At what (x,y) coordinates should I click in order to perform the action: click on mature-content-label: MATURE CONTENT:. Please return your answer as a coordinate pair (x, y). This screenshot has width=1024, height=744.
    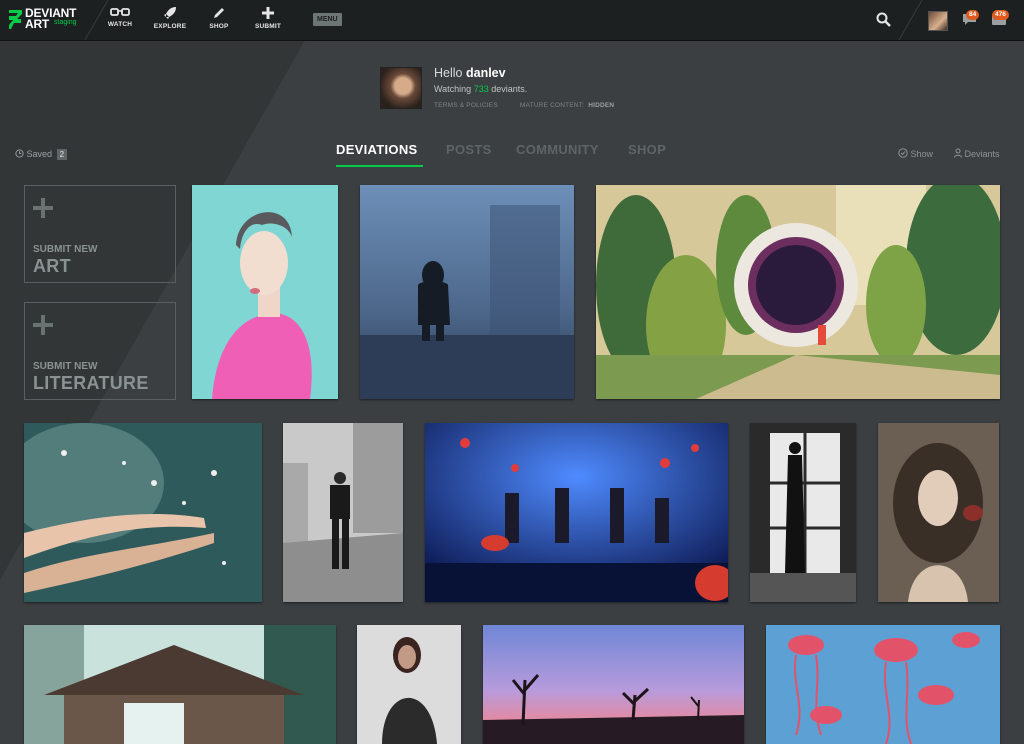
    Looking at the image, I should click on (552, 105).